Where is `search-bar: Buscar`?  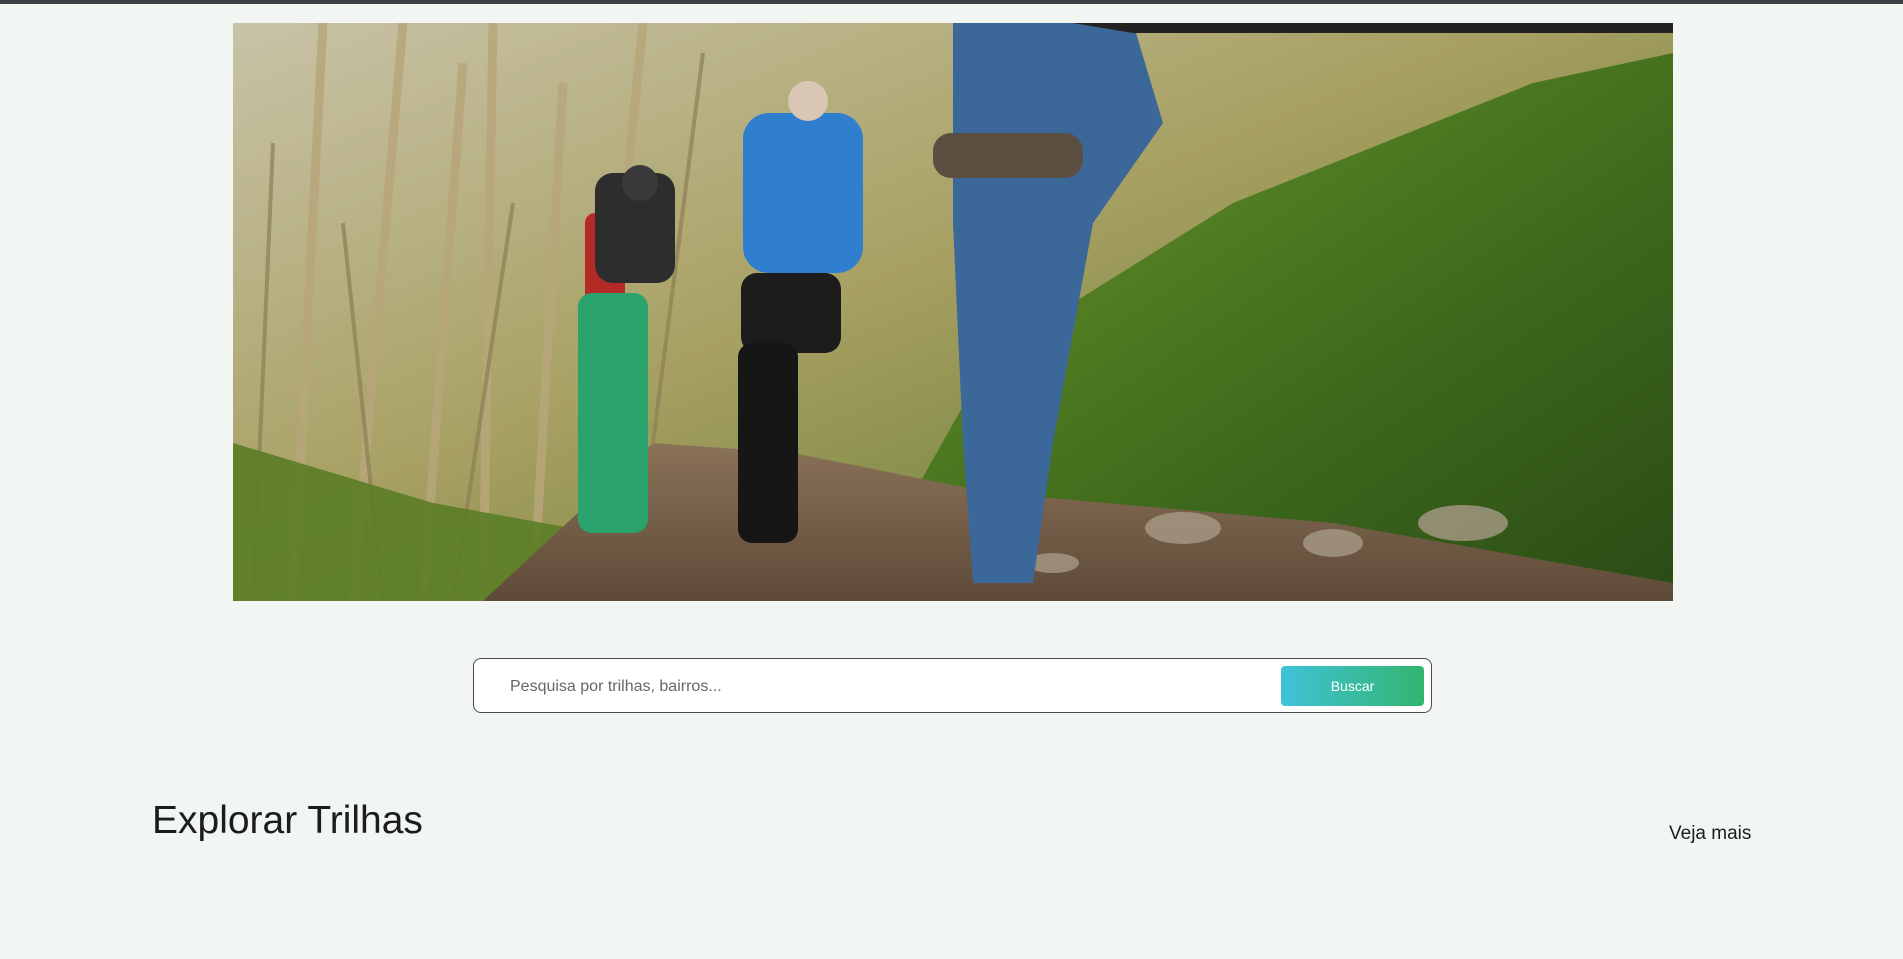 search-bar: Buscar is located at coordinates (952, 685).